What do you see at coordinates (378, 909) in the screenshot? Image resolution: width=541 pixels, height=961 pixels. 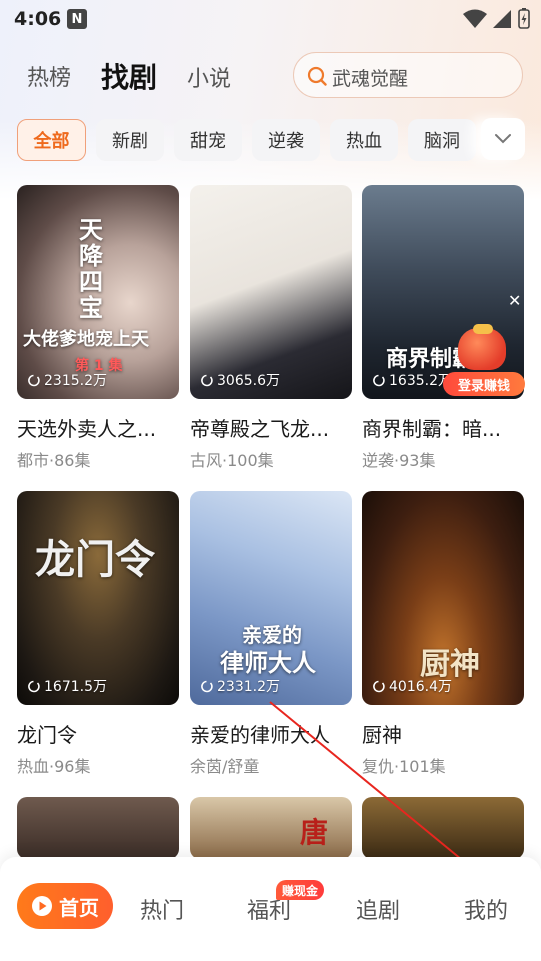 I see `nav-follow-button: 追剧` at bounding box center [378, 909].